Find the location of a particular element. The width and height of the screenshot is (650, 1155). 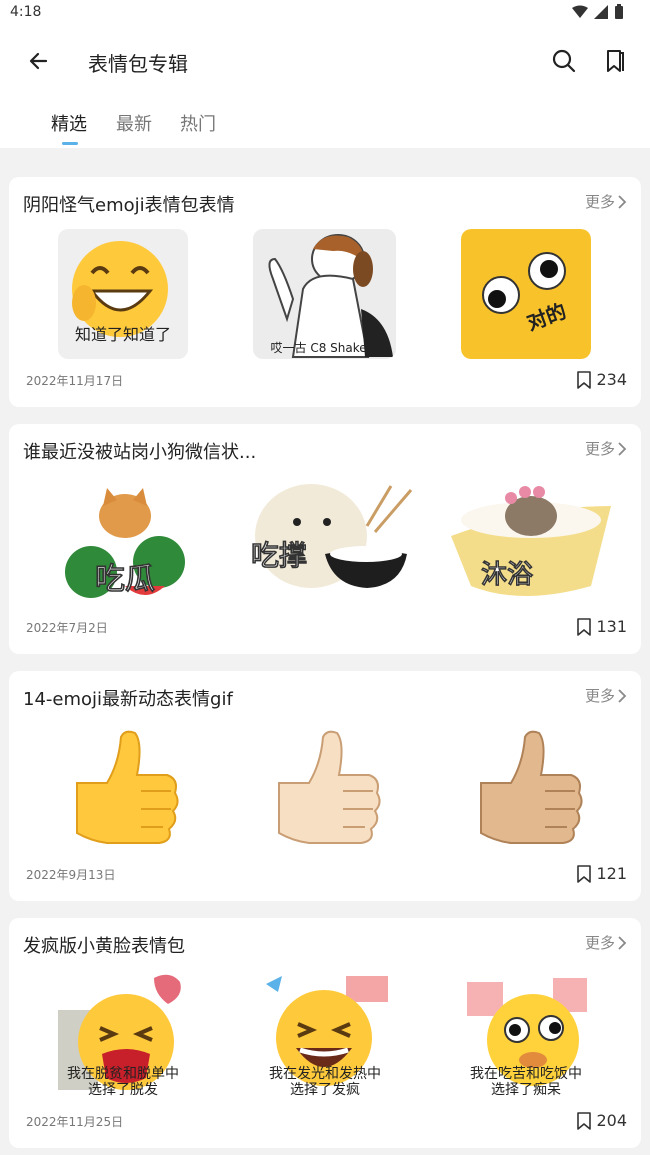

sticker-thumbnail: 知道了知道了 is located at coordinates (123, 294).